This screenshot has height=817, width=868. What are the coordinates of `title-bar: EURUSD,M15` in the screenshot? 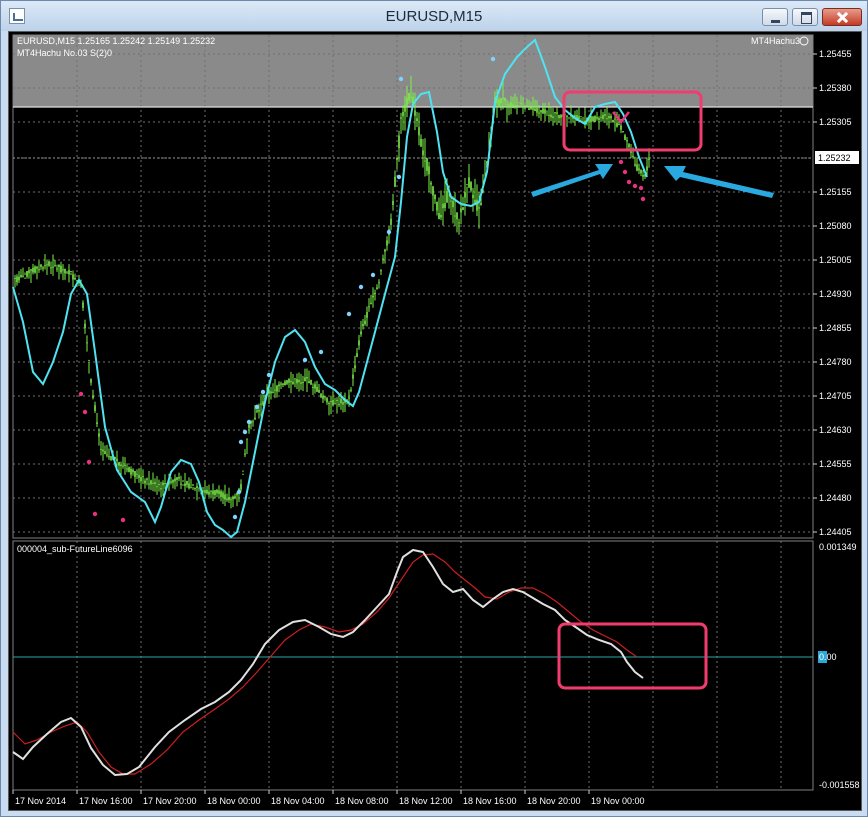 It's located at (434, 16).